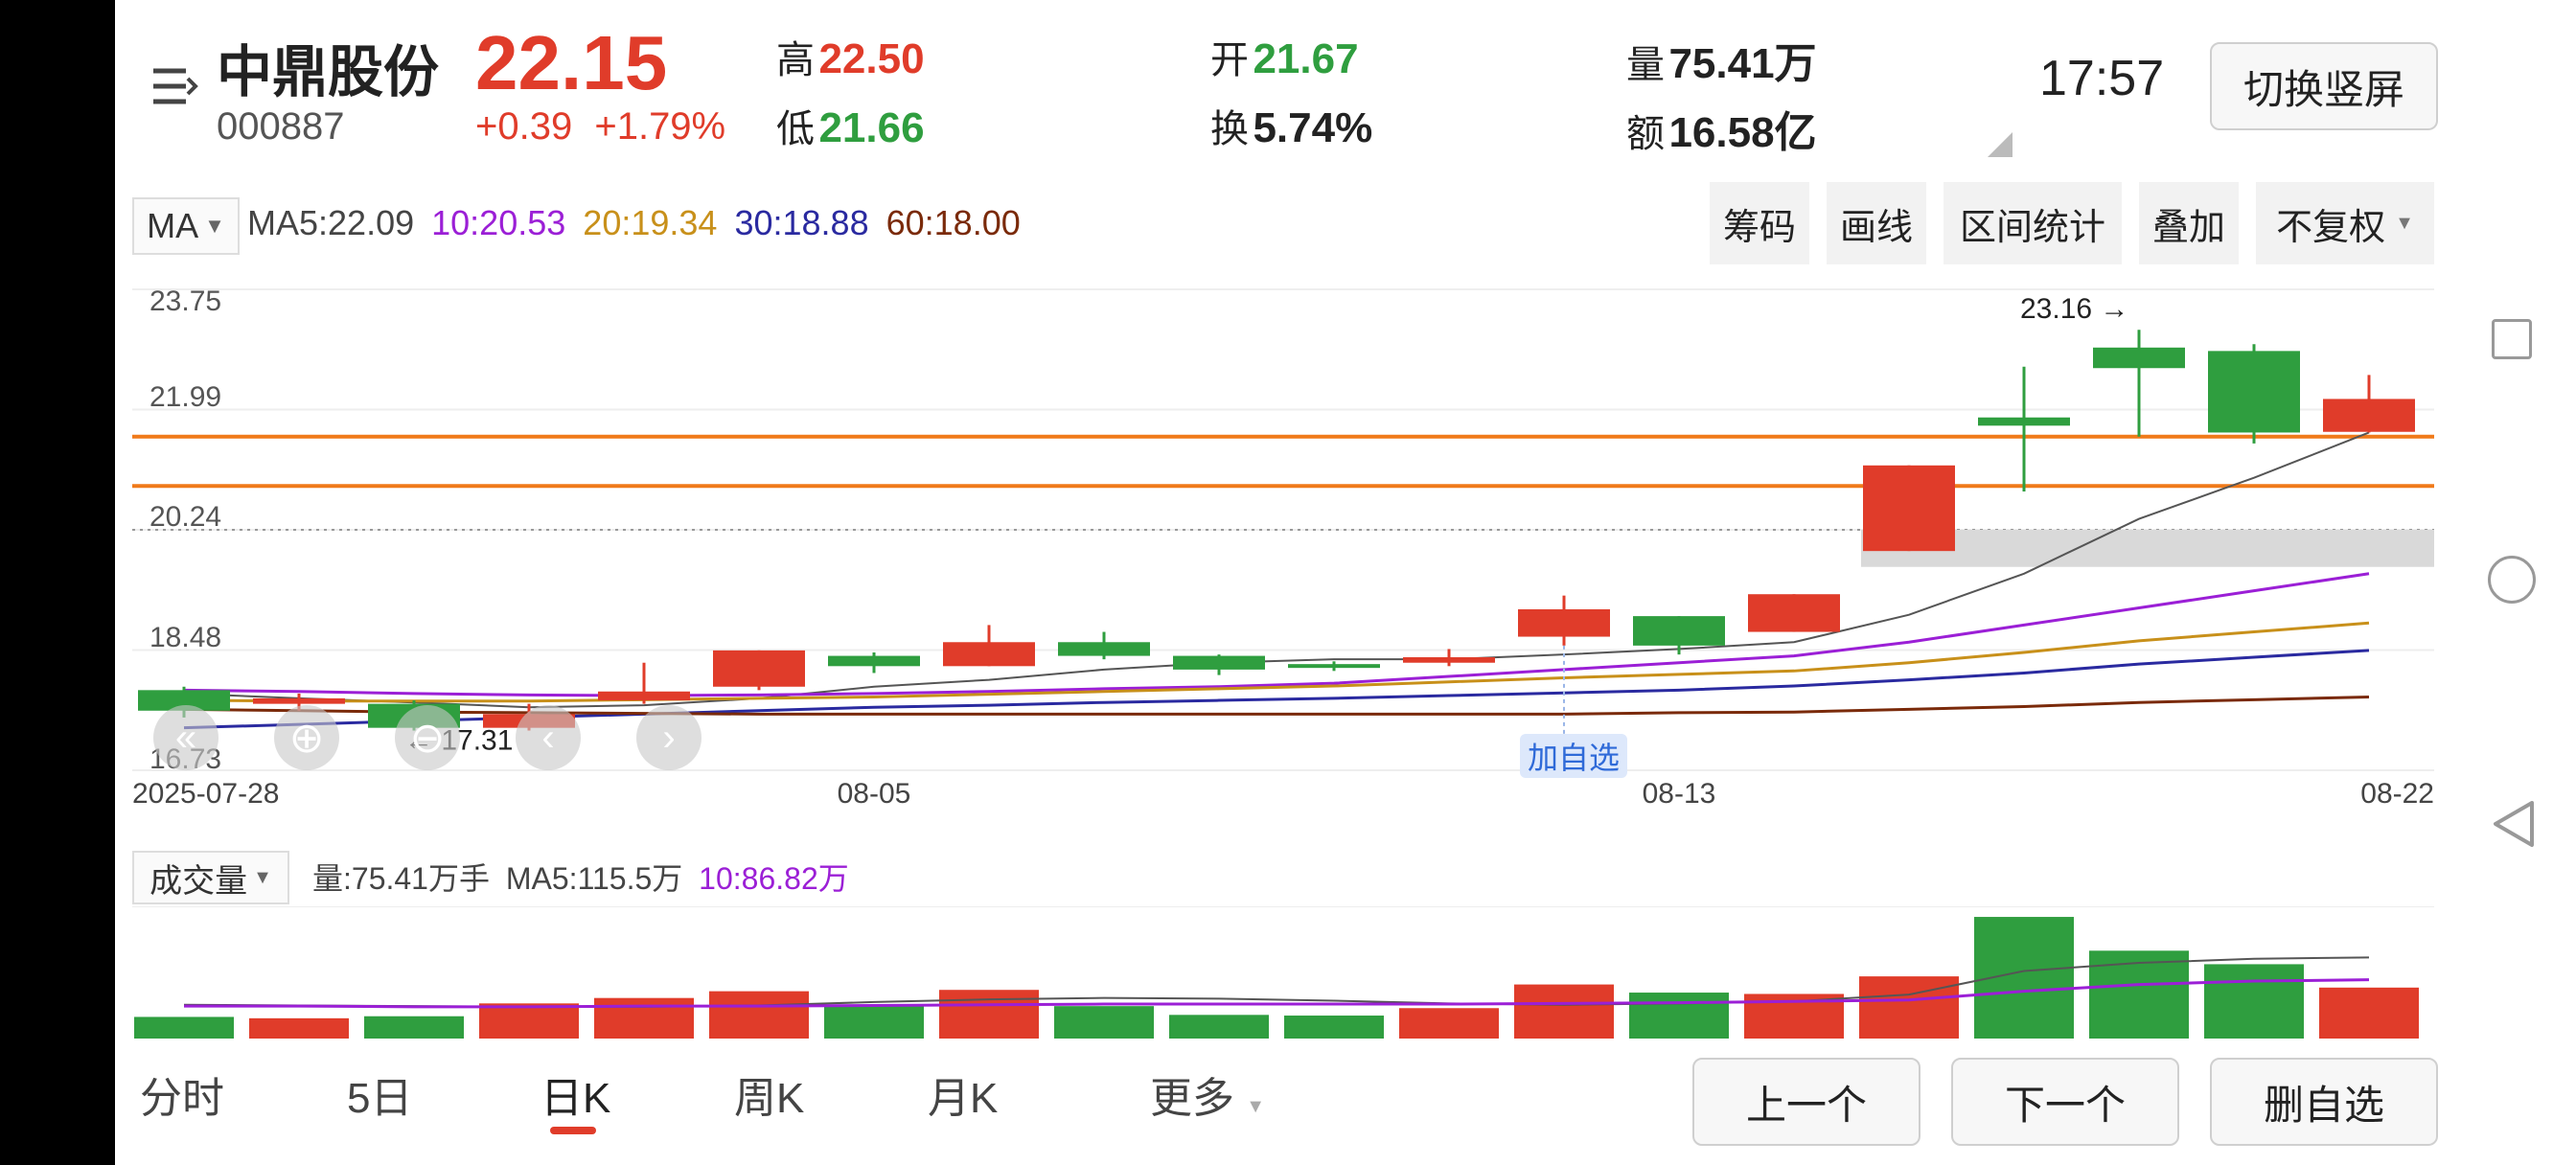 The image size is (2576, 1165). What do you see at coordinates (2331, 227) in the screenshot?
I see `adjust-mode-label: 不复权` at bounding box center [2331, 227].